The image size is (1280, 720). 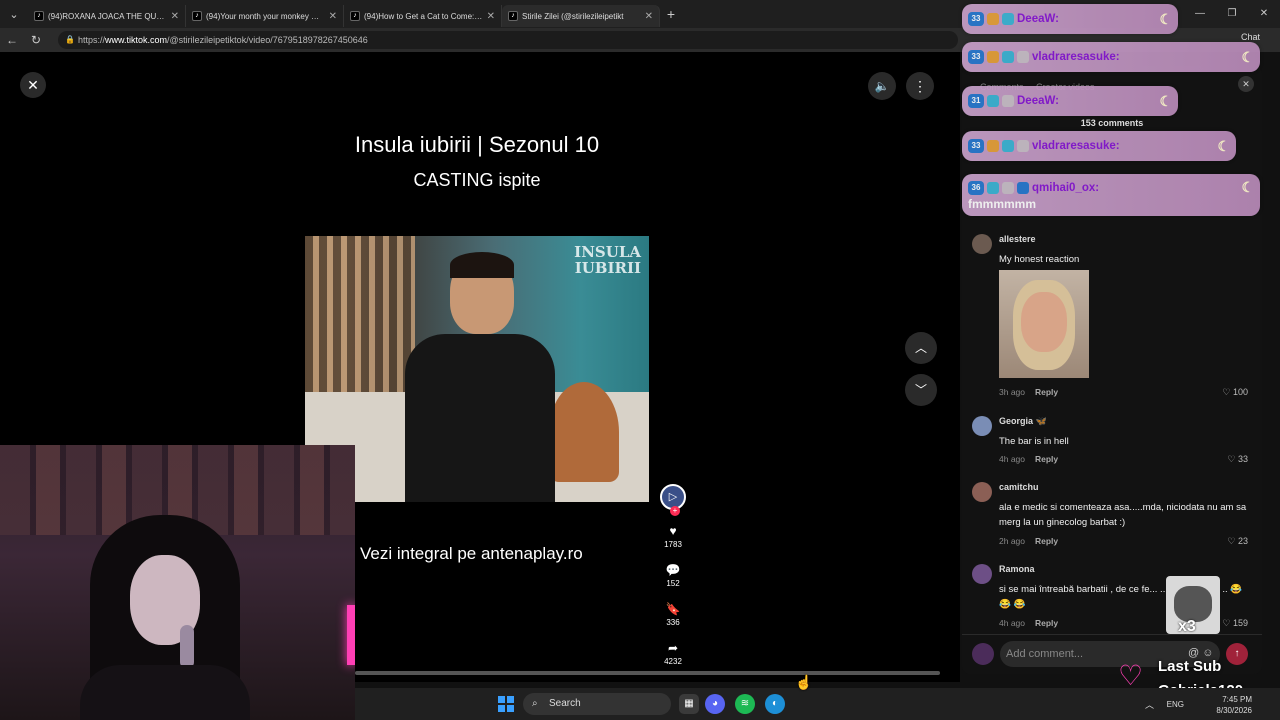 What do you see at coordinates (573, 16) in the screenshot?
I see `tab-title: Stirile Zilei (@stirilezileipetikt` at bounding box center [573, 16].